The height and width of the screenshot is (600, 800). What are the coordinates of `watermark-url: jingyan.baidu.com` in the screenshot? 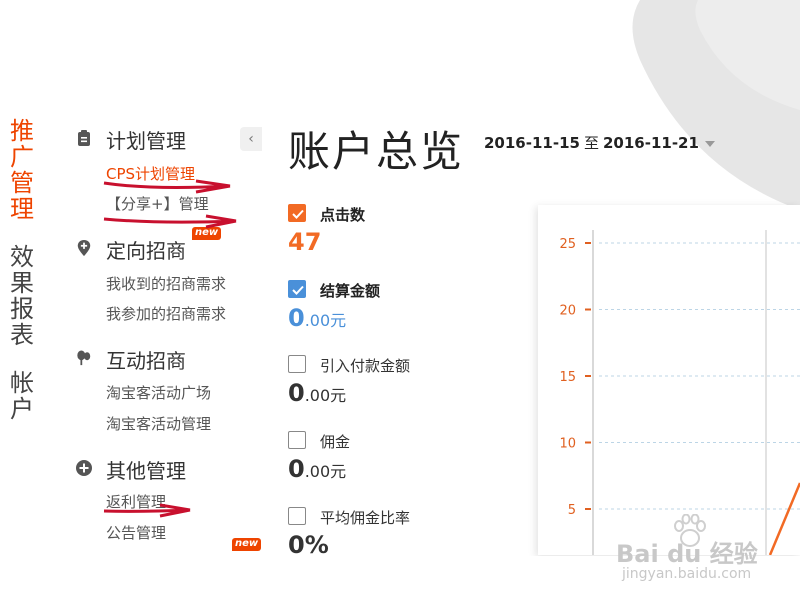 It's located at (687, 574).